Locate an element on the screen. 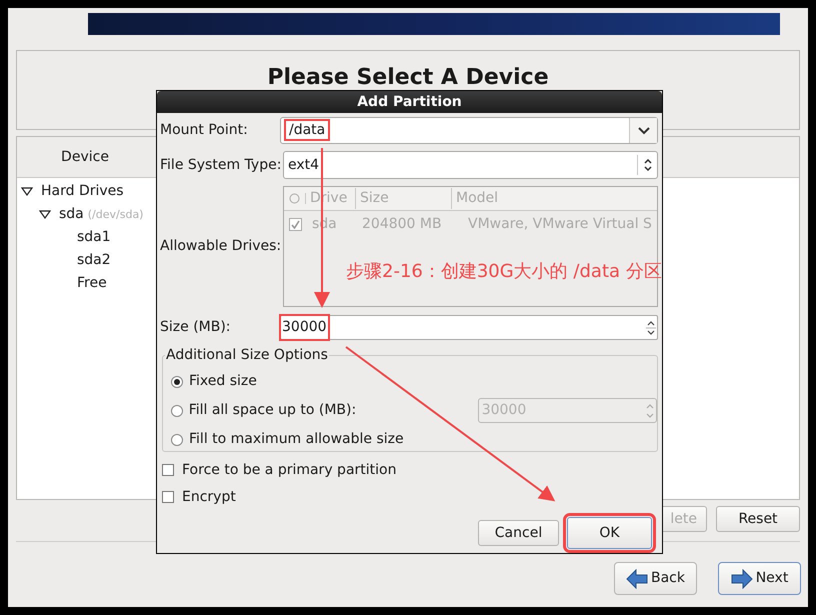  option-label: Fill all space up to (MB): is located at coordinates (273, 410).